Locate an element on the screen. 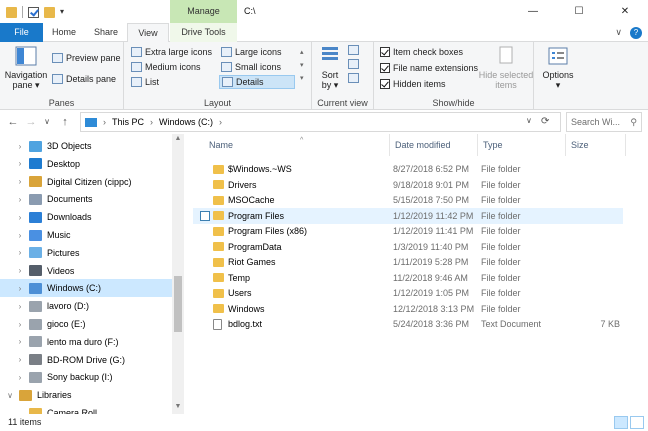  file-row: $Windows.~WS 8/27/2018 6:52 PM File folder is located at coordinates (408, 169).